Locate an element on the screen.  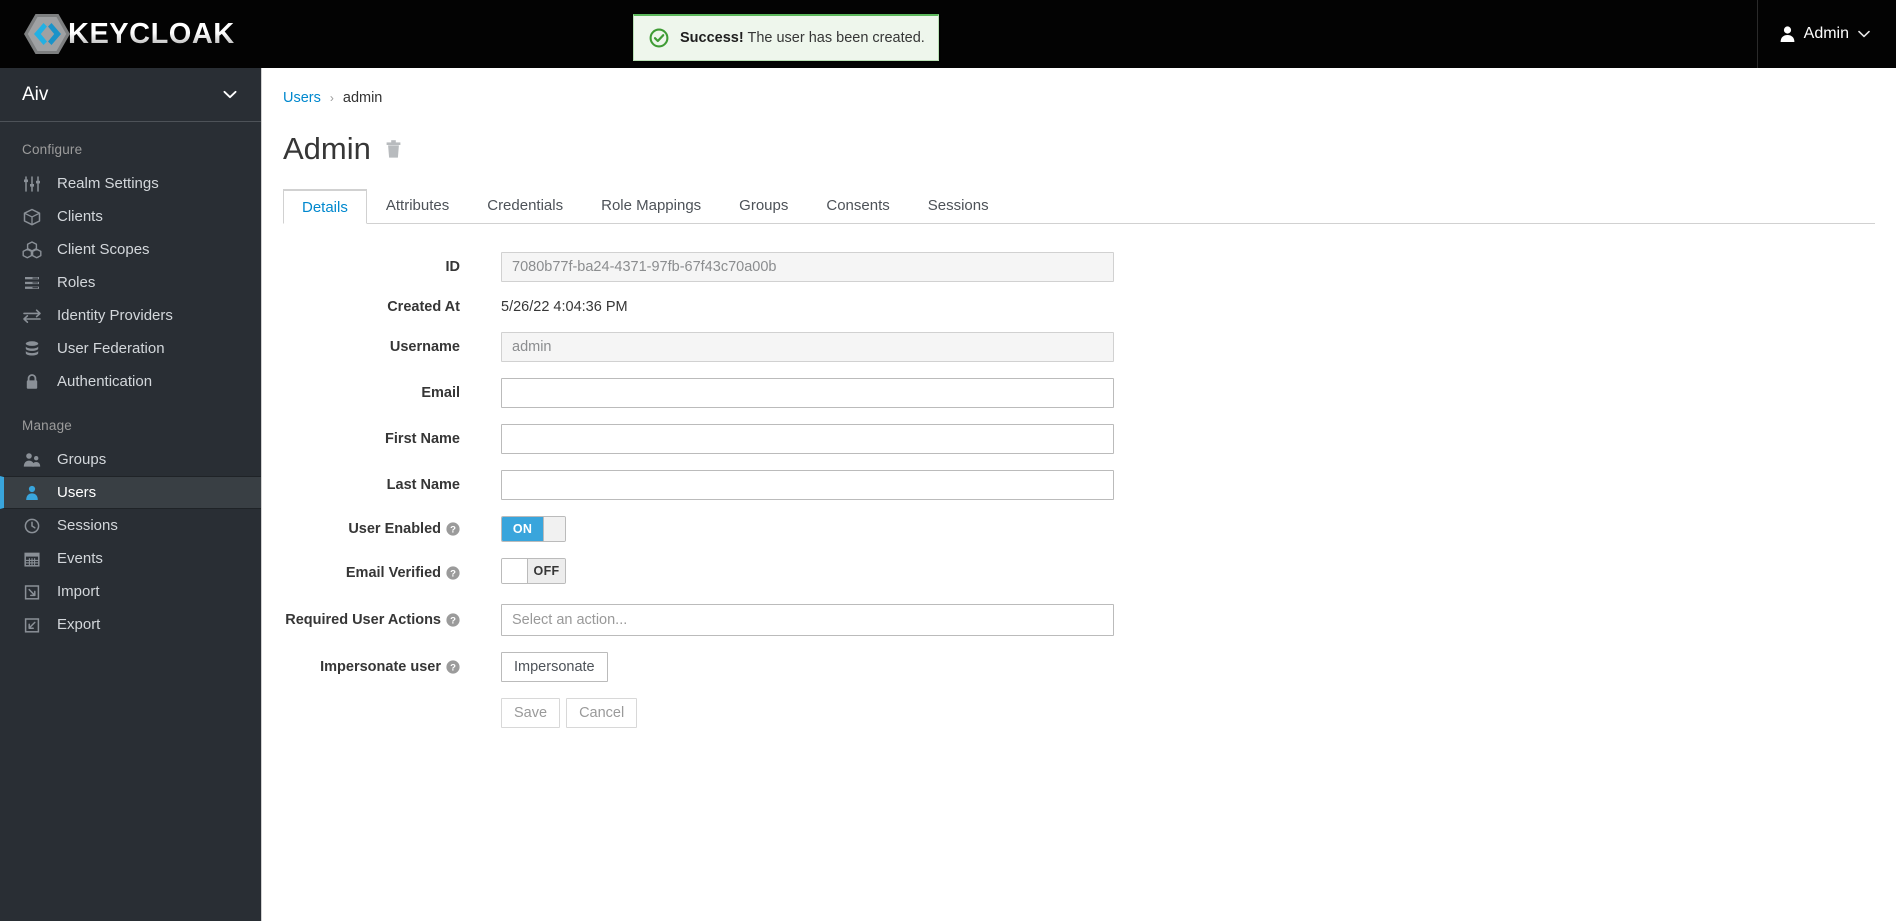
user-menu-label: Admin is located at coordinates (1826, 33).